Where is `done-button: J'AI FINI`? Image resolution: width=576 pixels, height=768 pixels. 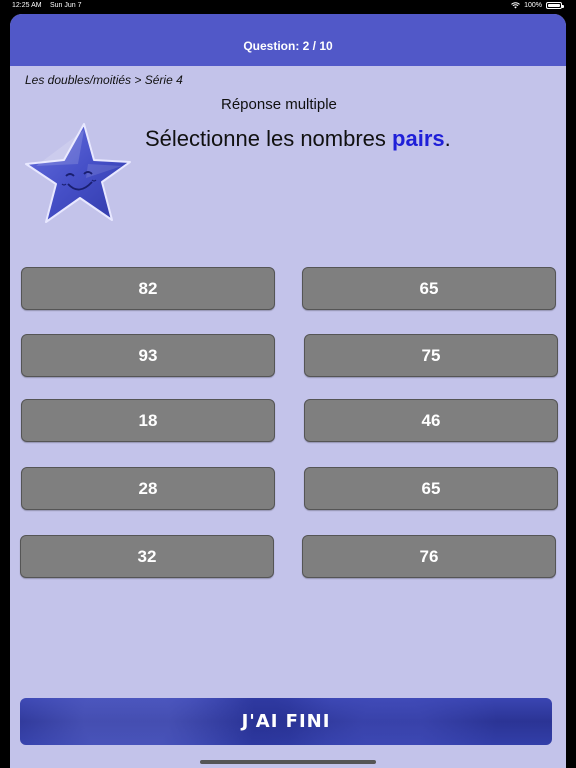
done-button: J'AI FINI is located at coordinates (286, 721).